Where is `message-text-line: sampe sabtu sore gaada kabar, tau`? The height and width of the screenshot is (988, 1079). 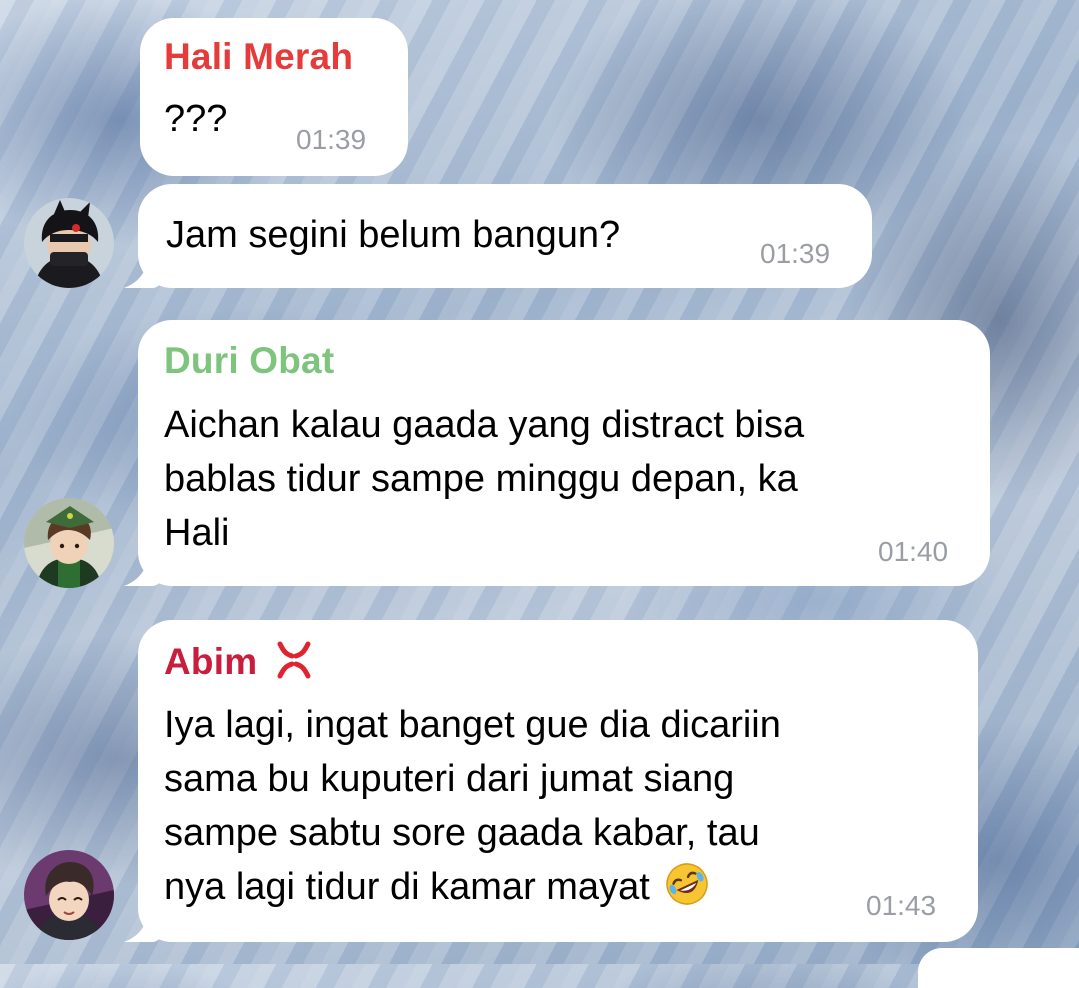
message-text-line: sampe sabtu sore gaada kabar, tau is located at coordinates (462, 833).